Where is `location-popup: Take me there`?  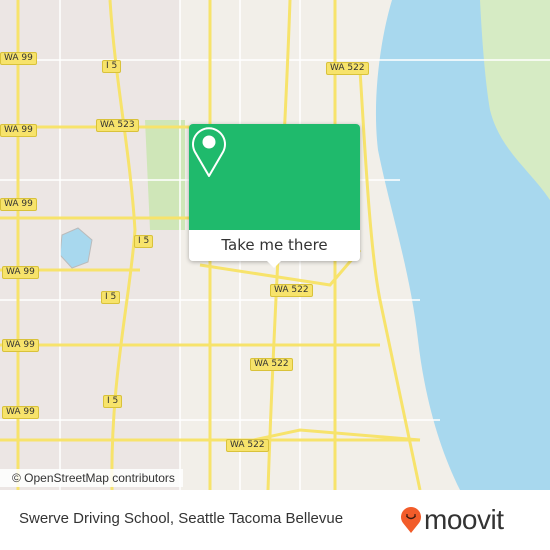 location-popup: Take me there is located at coordinates (274, 196).